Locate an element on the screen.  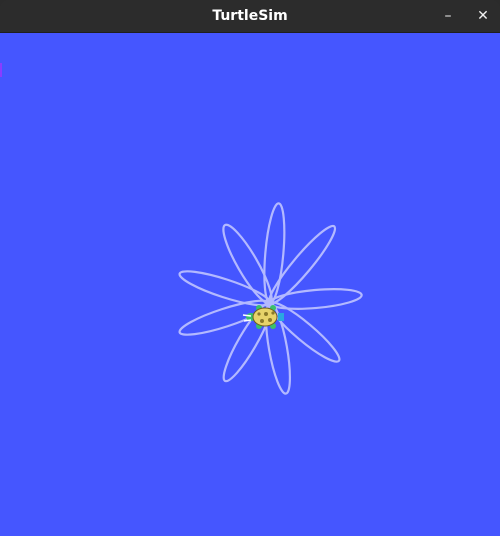
canvas-edge-marker is located at coordinates (1, 70).